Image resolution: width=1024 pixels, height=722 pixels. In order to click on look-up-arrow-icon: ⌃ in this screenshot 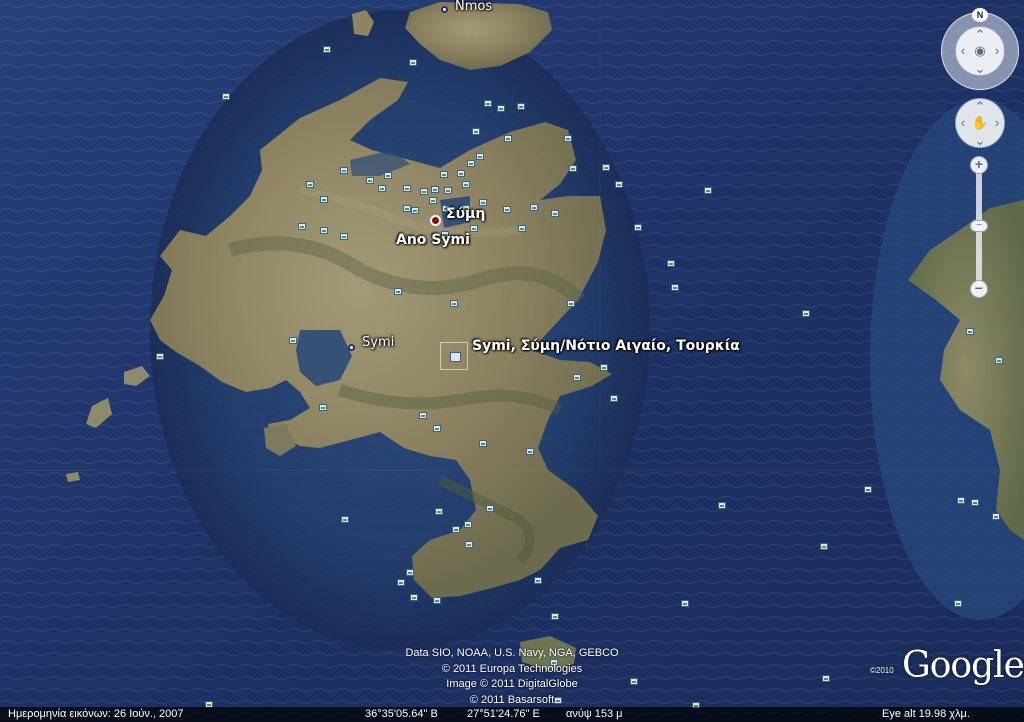, I will do `click(980, 34)`.